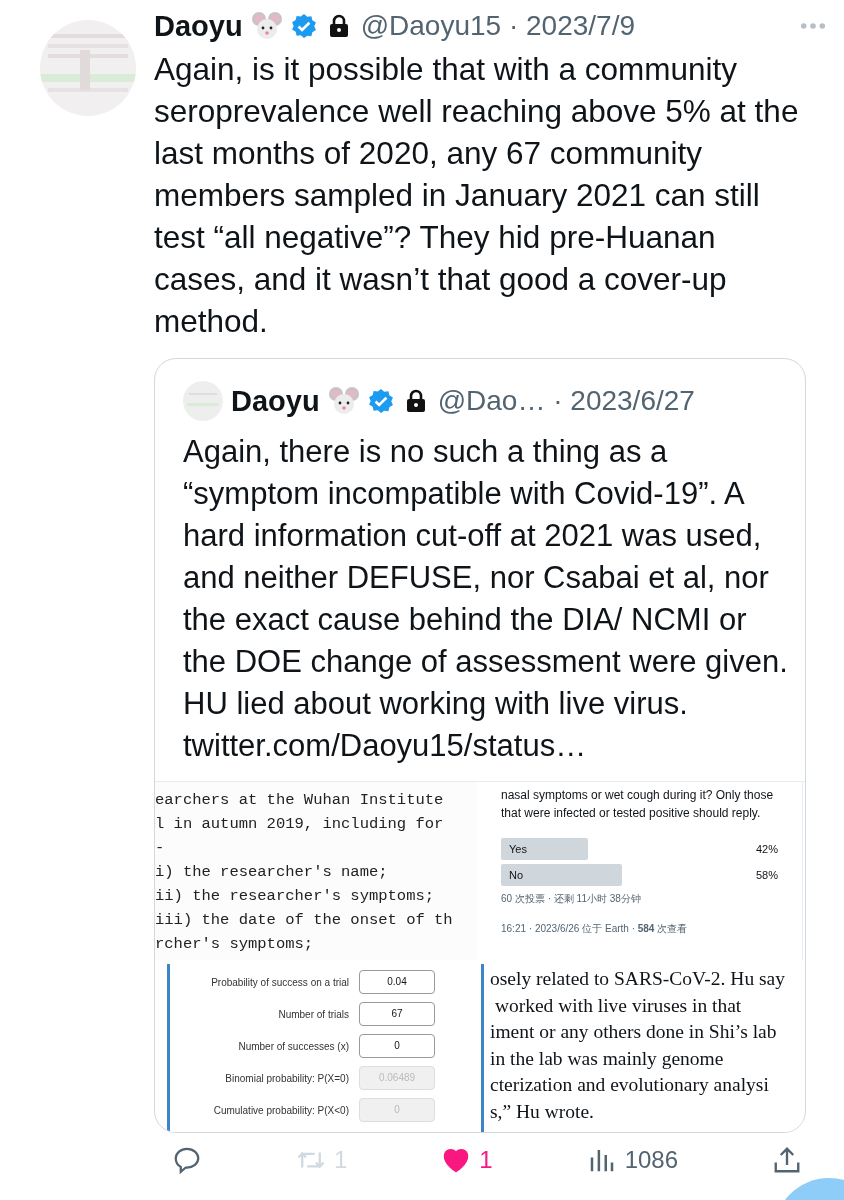 The width and height of the screenshot is (844, 1200). I want to click on field-label: Binomial probability: P(X=0), so click(287, 1078).